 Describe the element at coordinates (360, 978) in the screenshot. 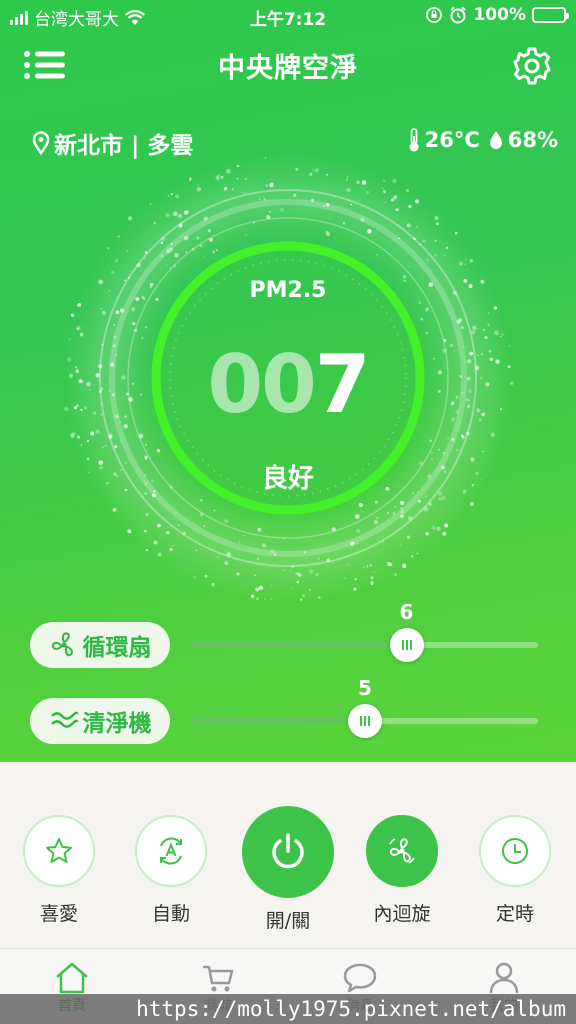

I see `chat-bubble-icon` at that location.